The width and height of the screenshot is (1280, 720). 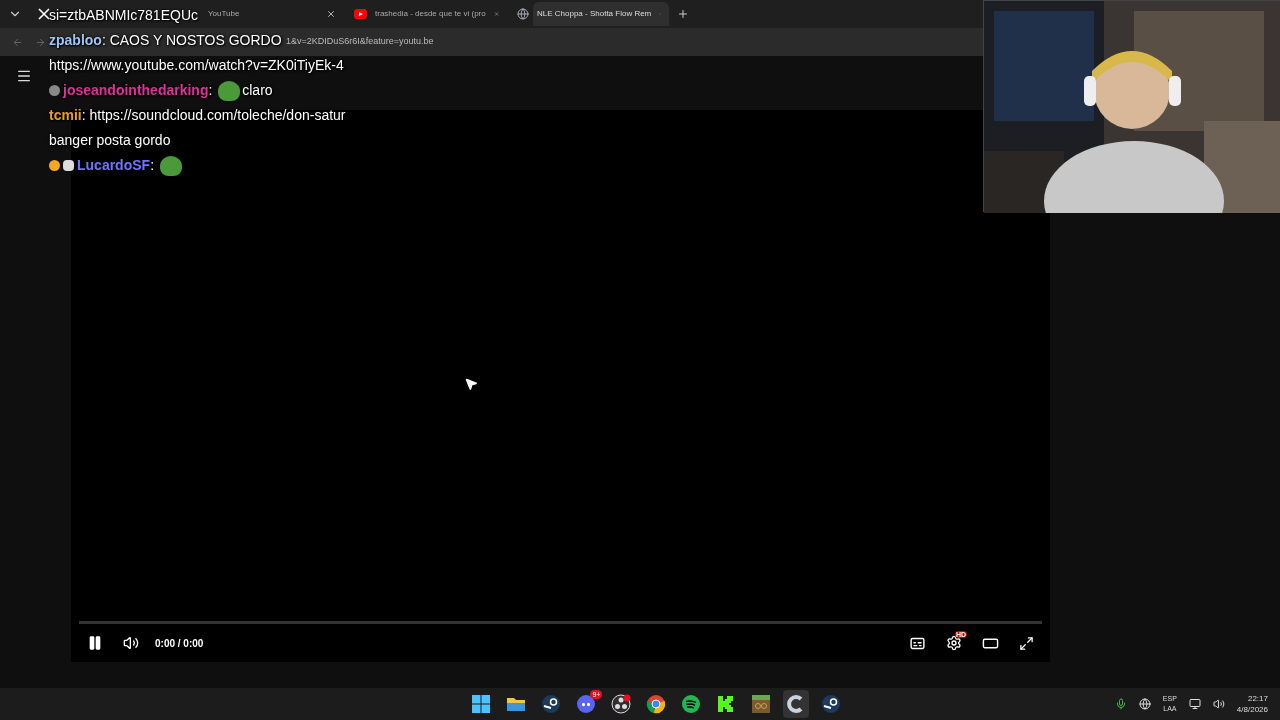 What do you see at coordinates (471, 384) in the screenshot?
I see `mouse-pointer-icon` at bounding box center [471, 384].